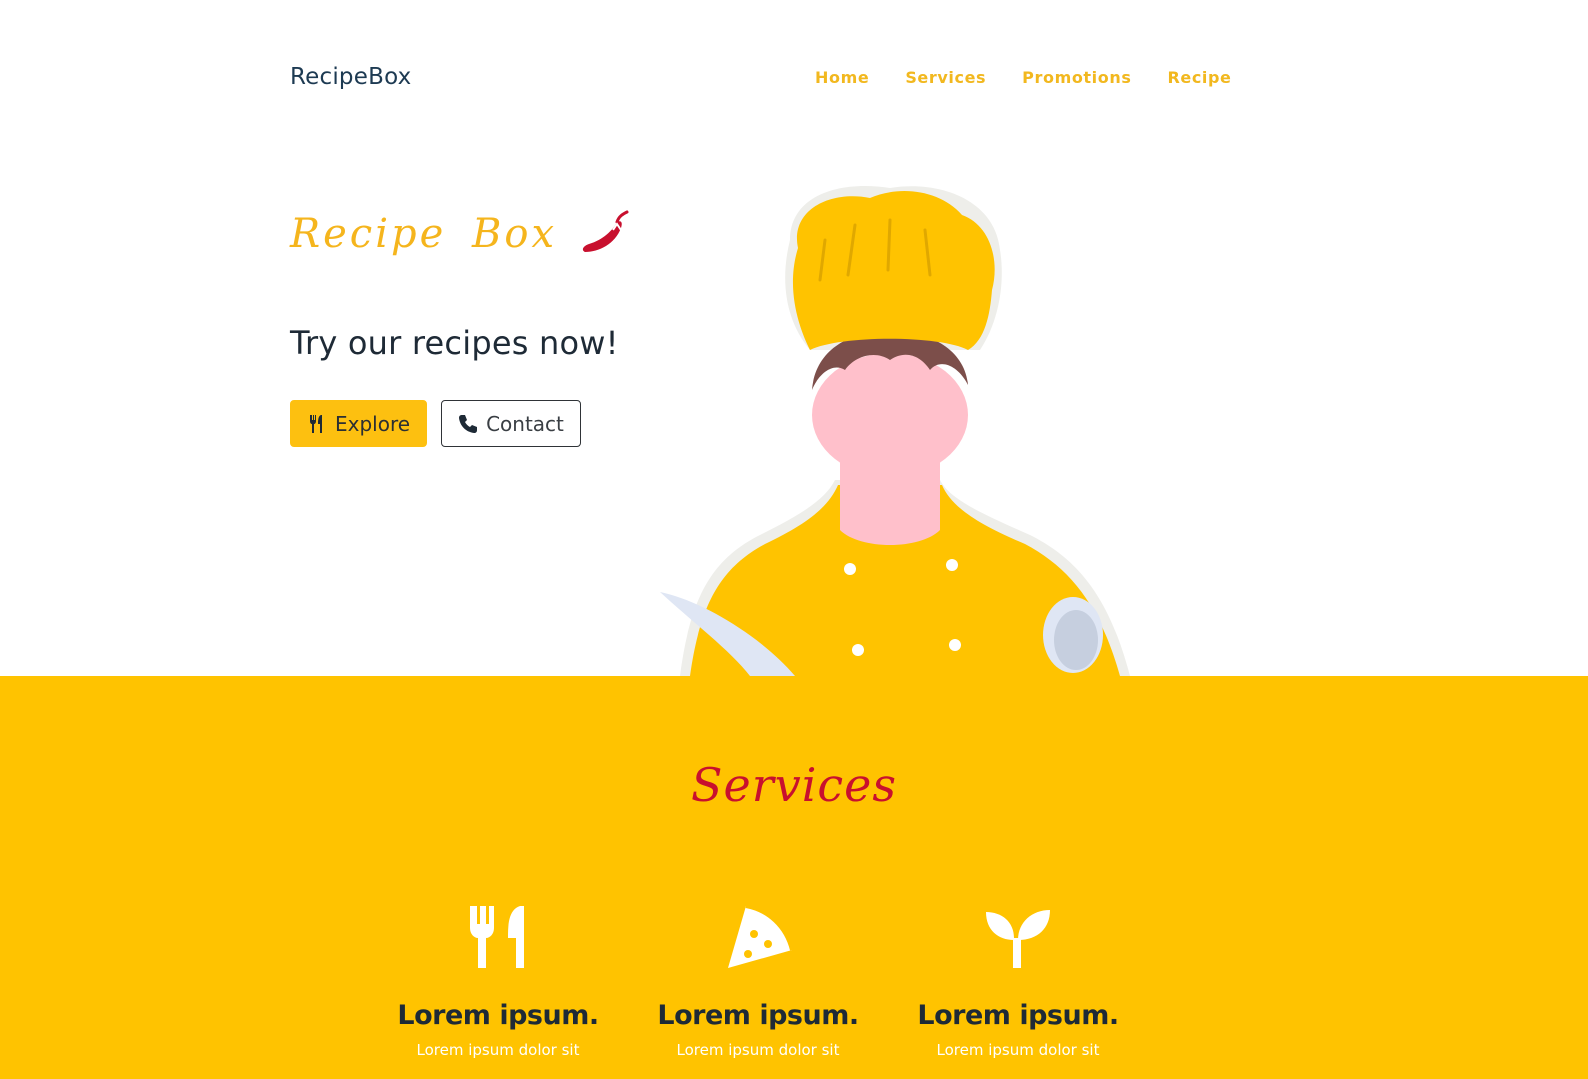  Describe the element at coordinates (435, 423) in the screenshot. I see `hero-buttons: Explore Contact` at that location.